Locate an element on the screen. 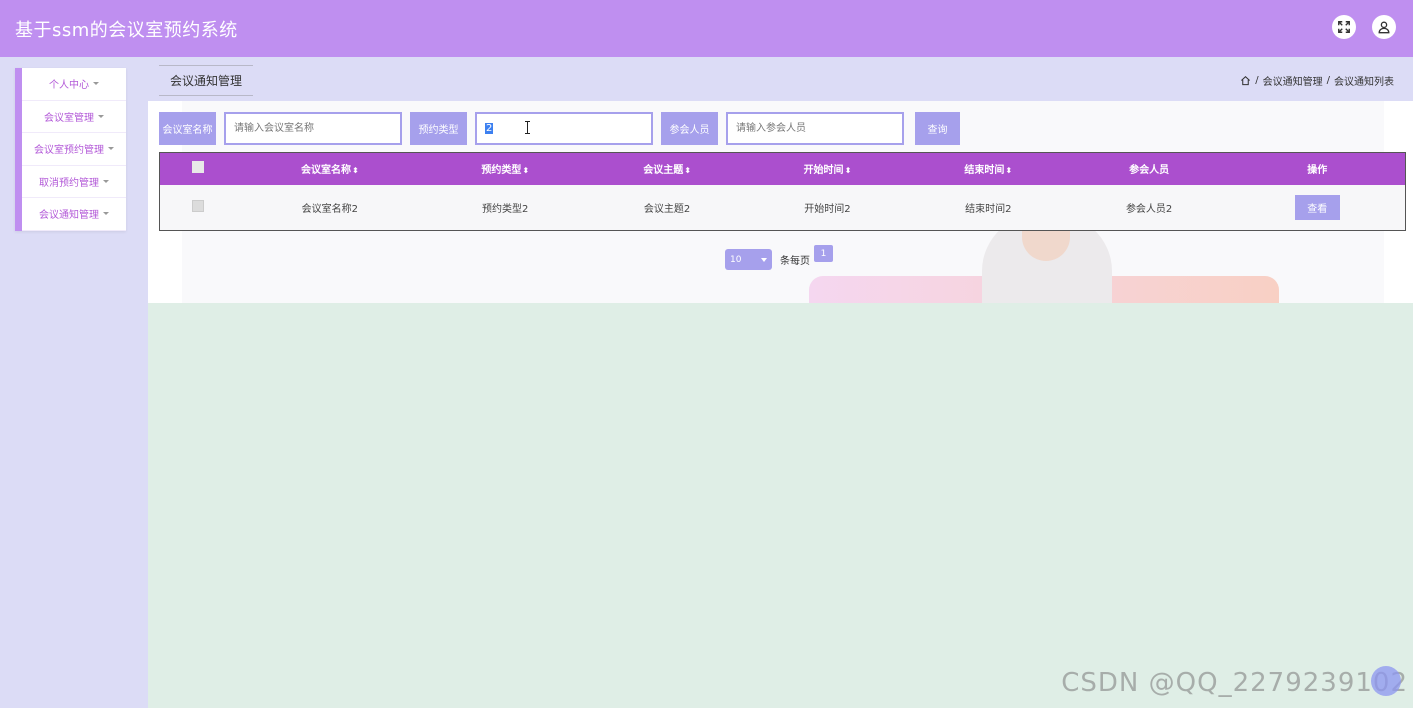 This screenshot has width=1413, height=708. attendee-label: 参会人员 is located at coordinates (689, 128).